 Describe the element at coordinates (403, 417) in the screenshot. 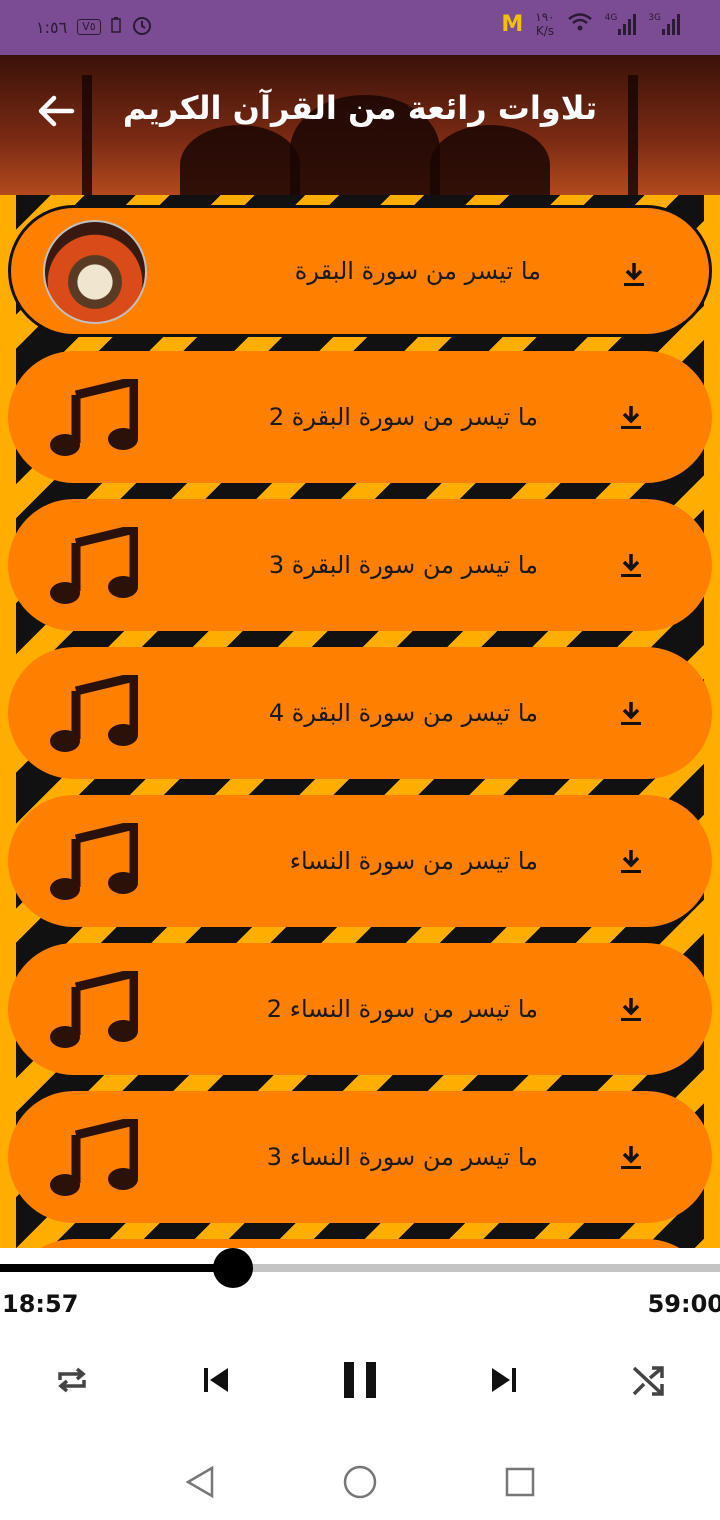

I see `track-title-text: ما تيسر من سورة البقرة 2` at that location.